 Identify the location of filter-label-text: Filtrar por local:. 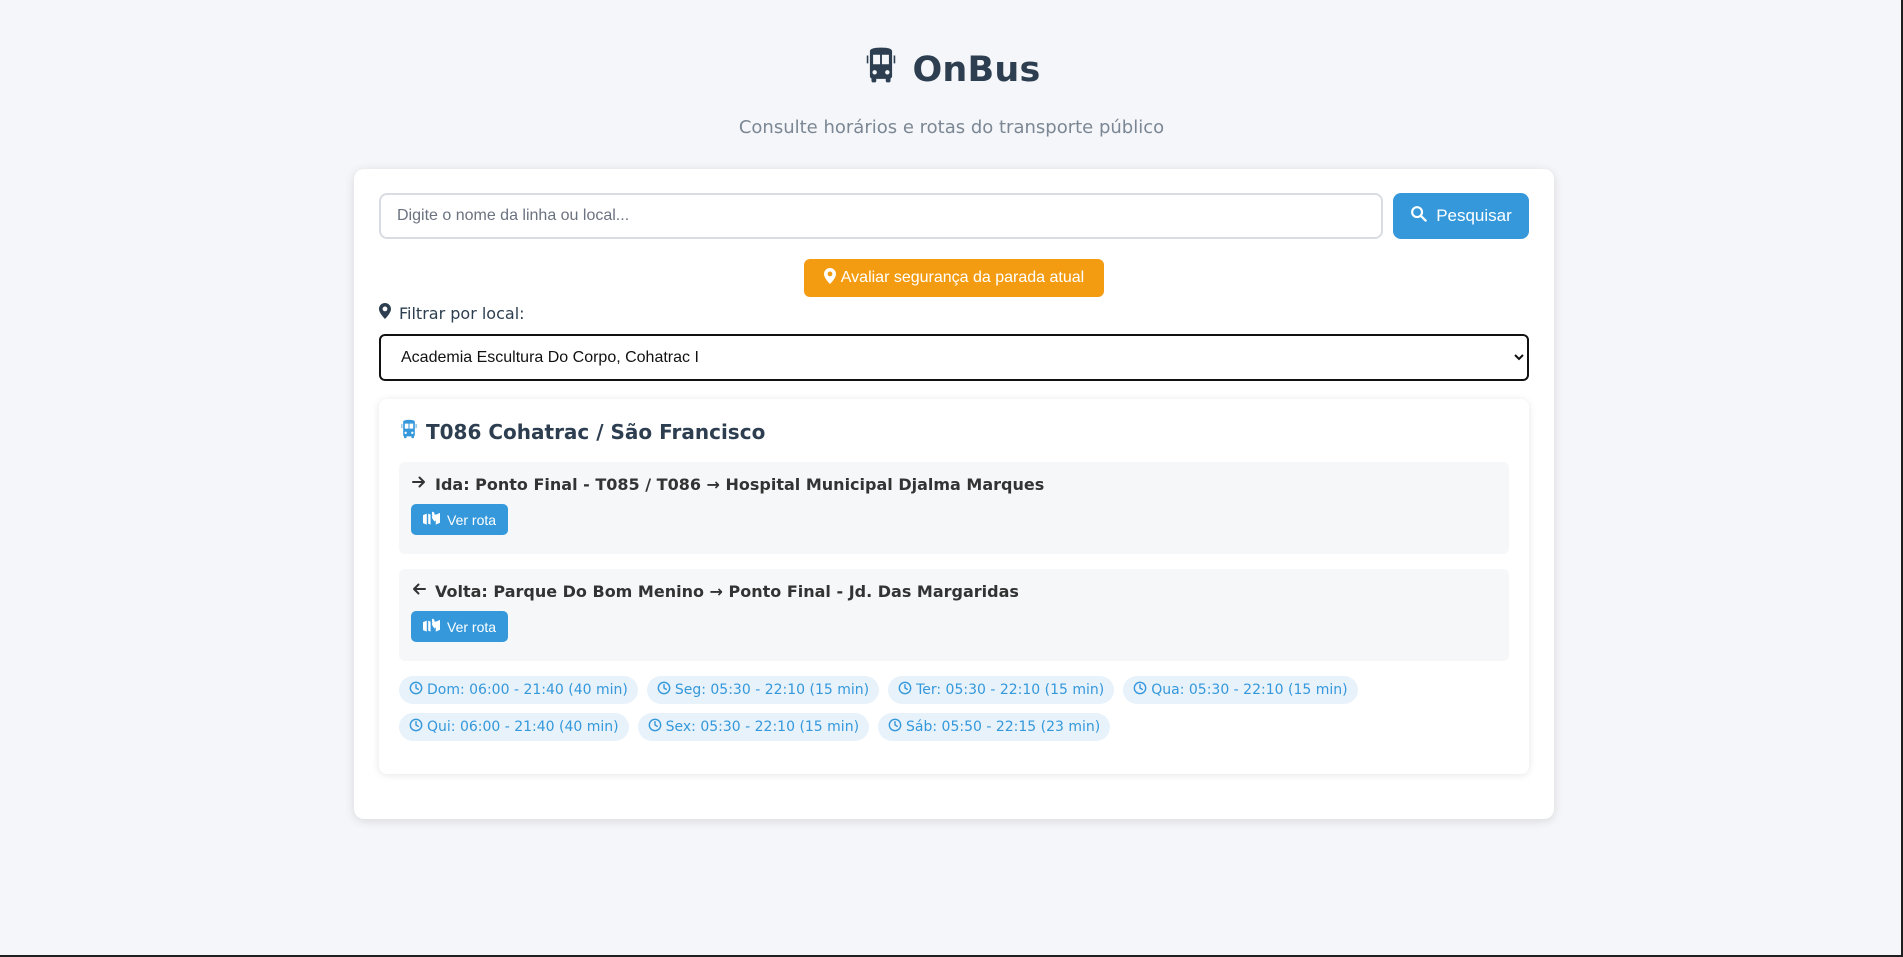
(462, 313).